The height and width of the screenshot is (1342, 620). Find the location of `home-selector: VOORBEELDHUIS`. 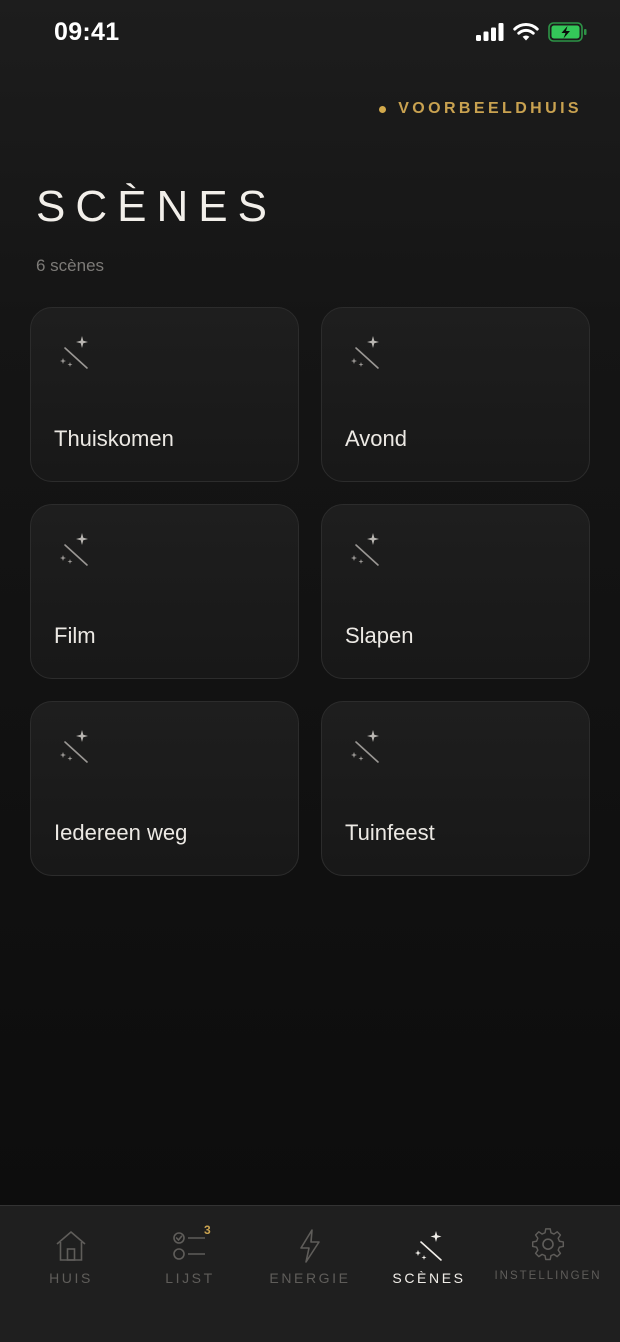

home-selector: VOORBEELDHUIS is located at coordinates (480, 109).